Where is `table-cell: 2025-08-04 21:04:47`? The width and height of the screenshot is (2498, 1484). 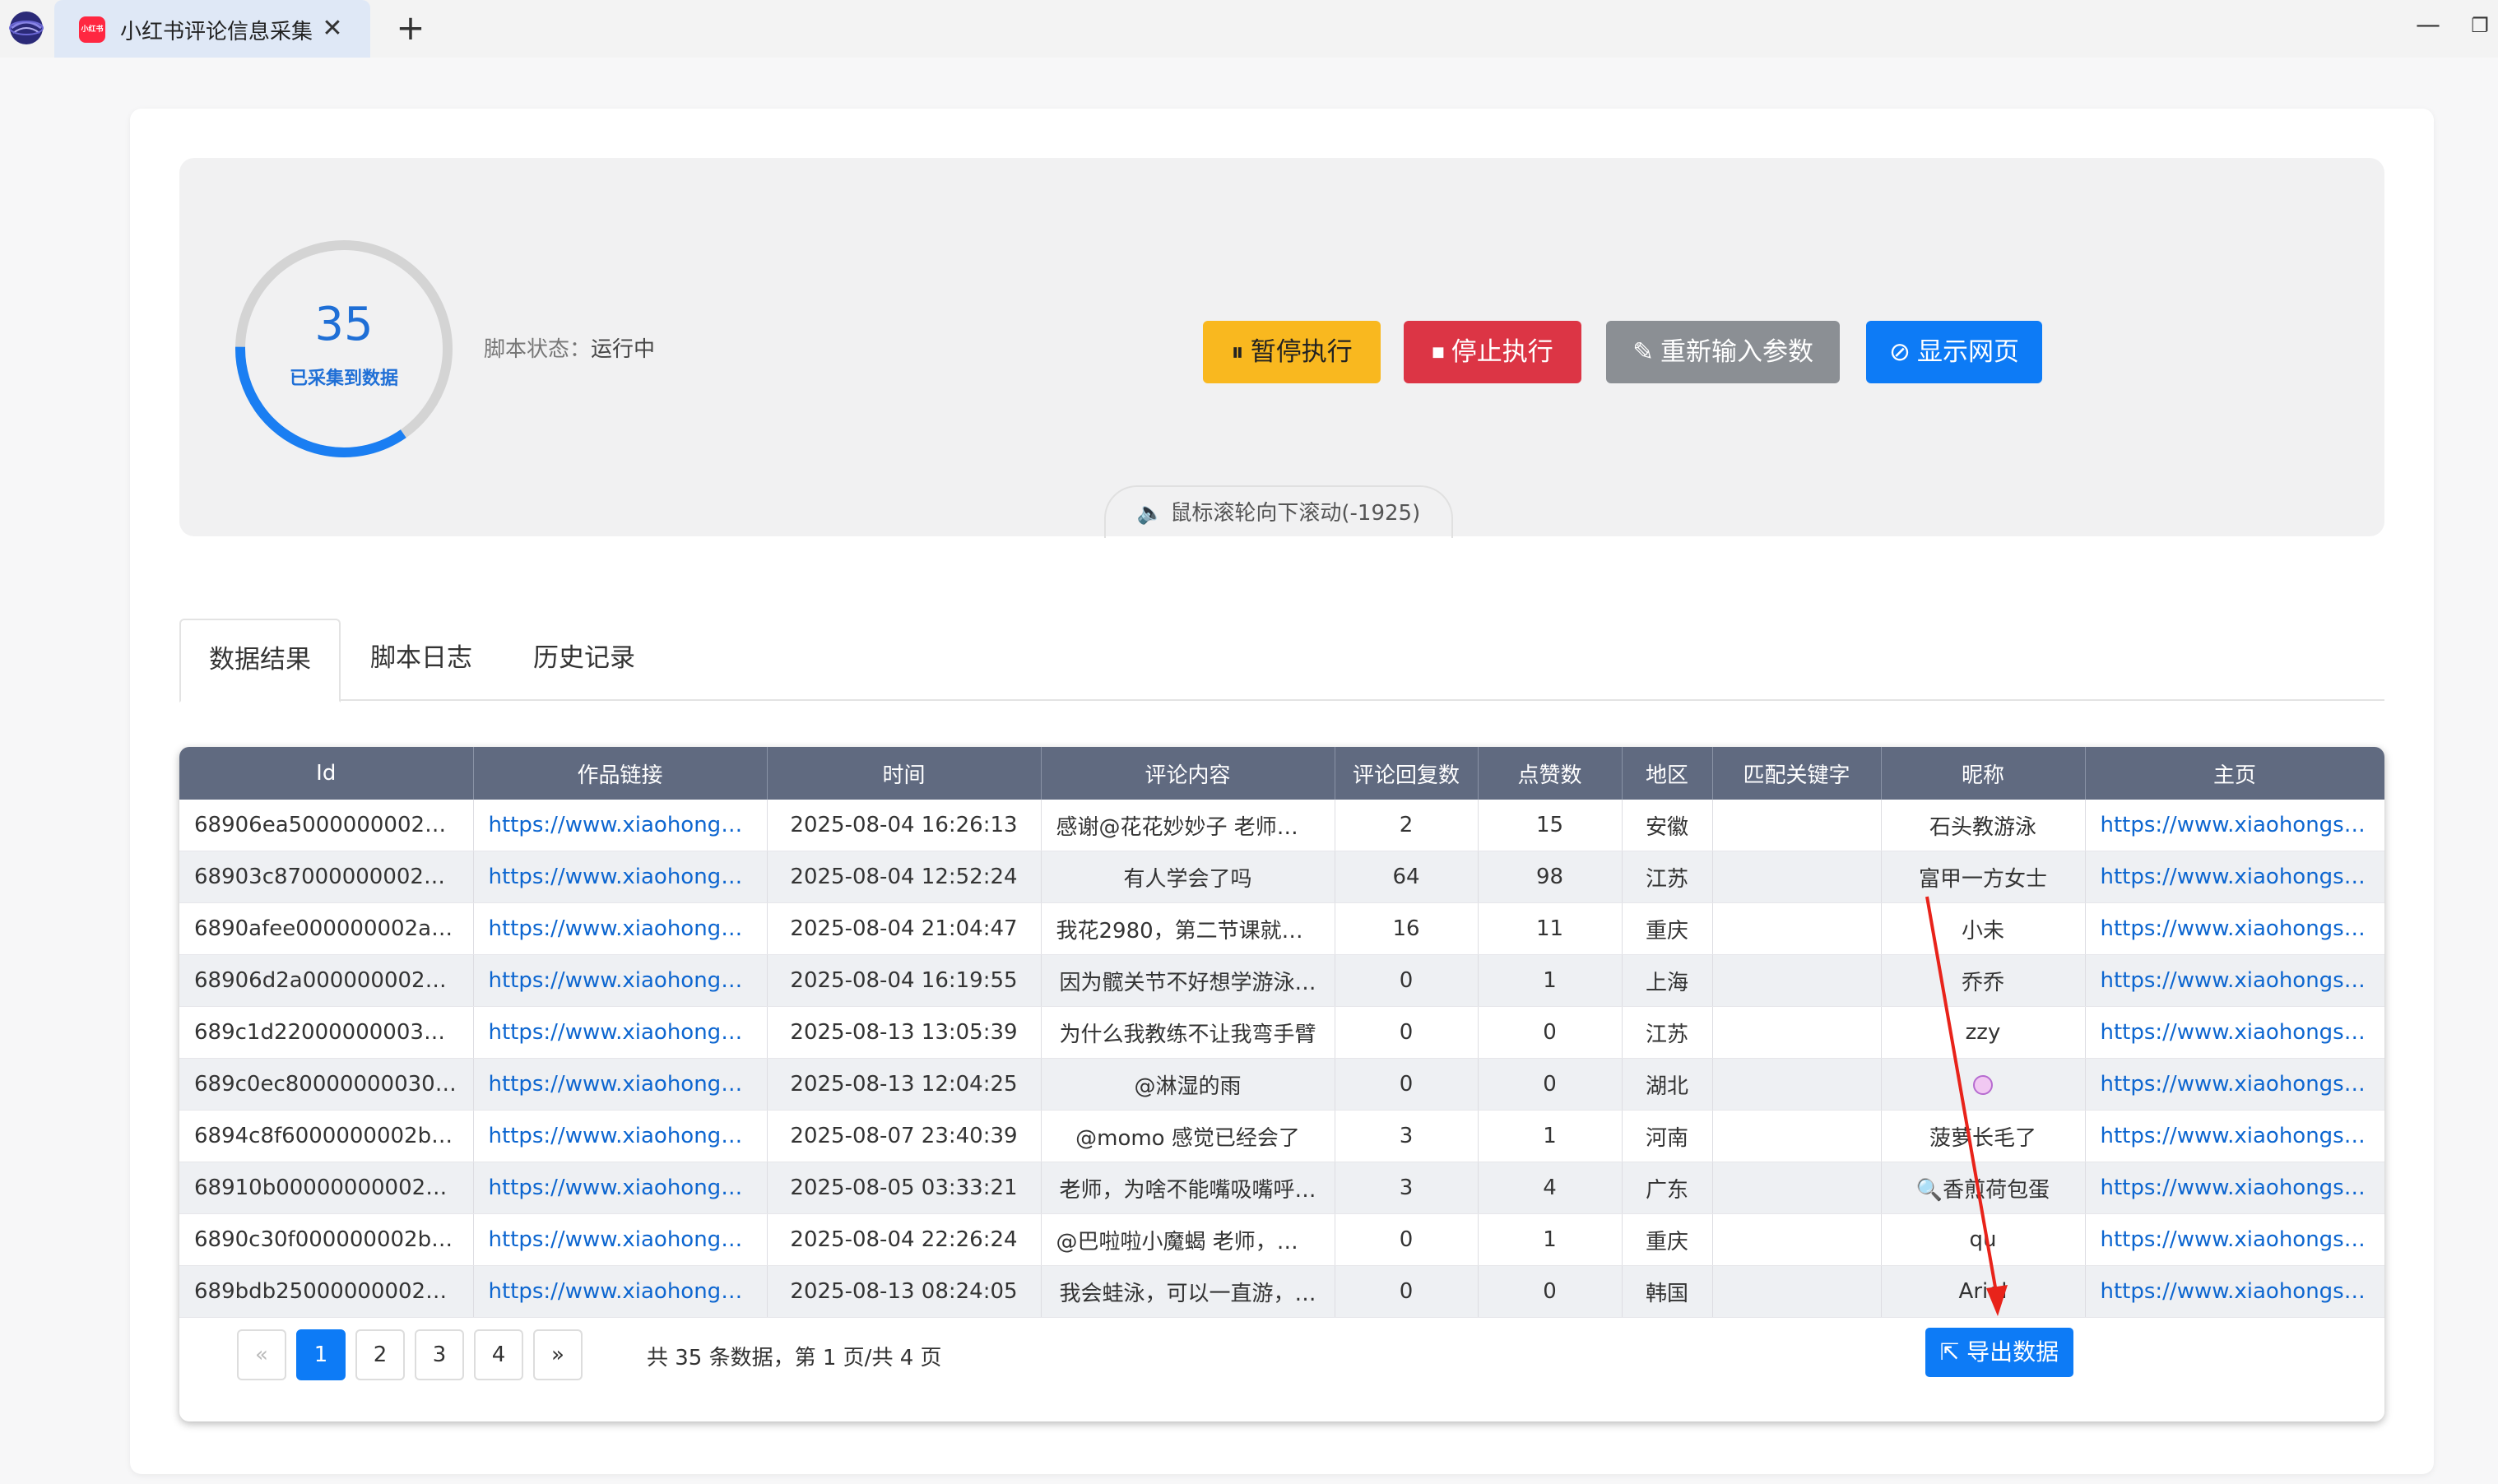
table-cell: 2025-08-04 21:04:47 is located at coordinates (904, 928).